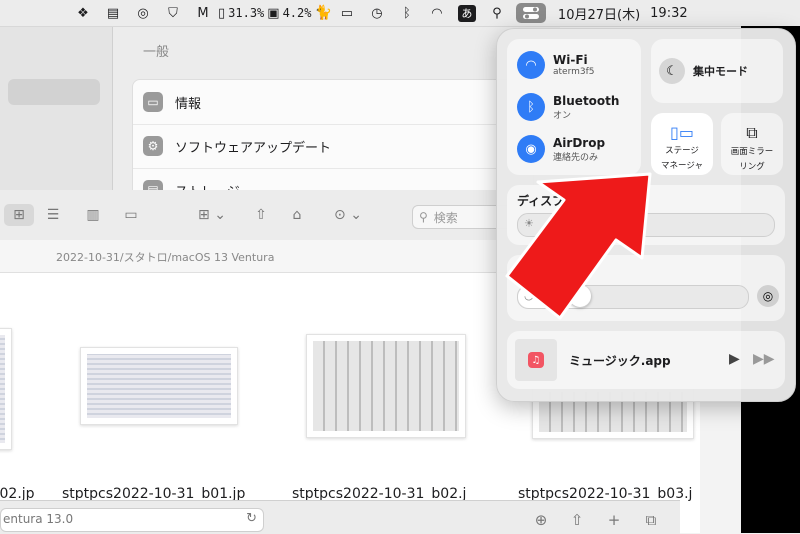  Describe the element at coordinates (53, 215) in the screenshot. I see `list-view-button: ☰` at that location.